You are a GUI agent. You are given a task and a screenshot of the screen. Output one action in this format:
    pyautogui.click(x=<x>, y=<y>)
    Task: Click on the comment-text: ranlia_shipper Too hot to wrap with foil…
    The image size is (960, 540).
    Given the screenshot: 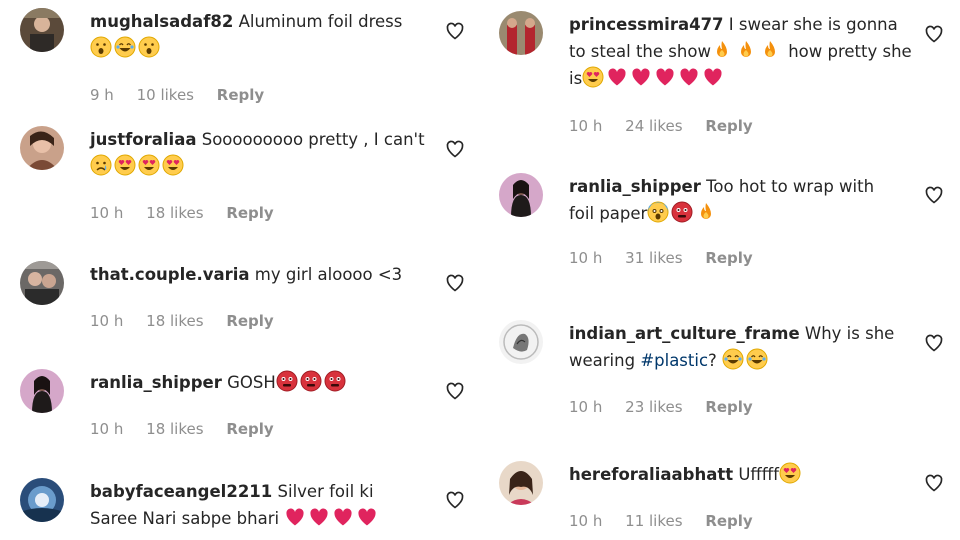 What is the action you would take?
    pyautogui.click(x=736, y=200)
    